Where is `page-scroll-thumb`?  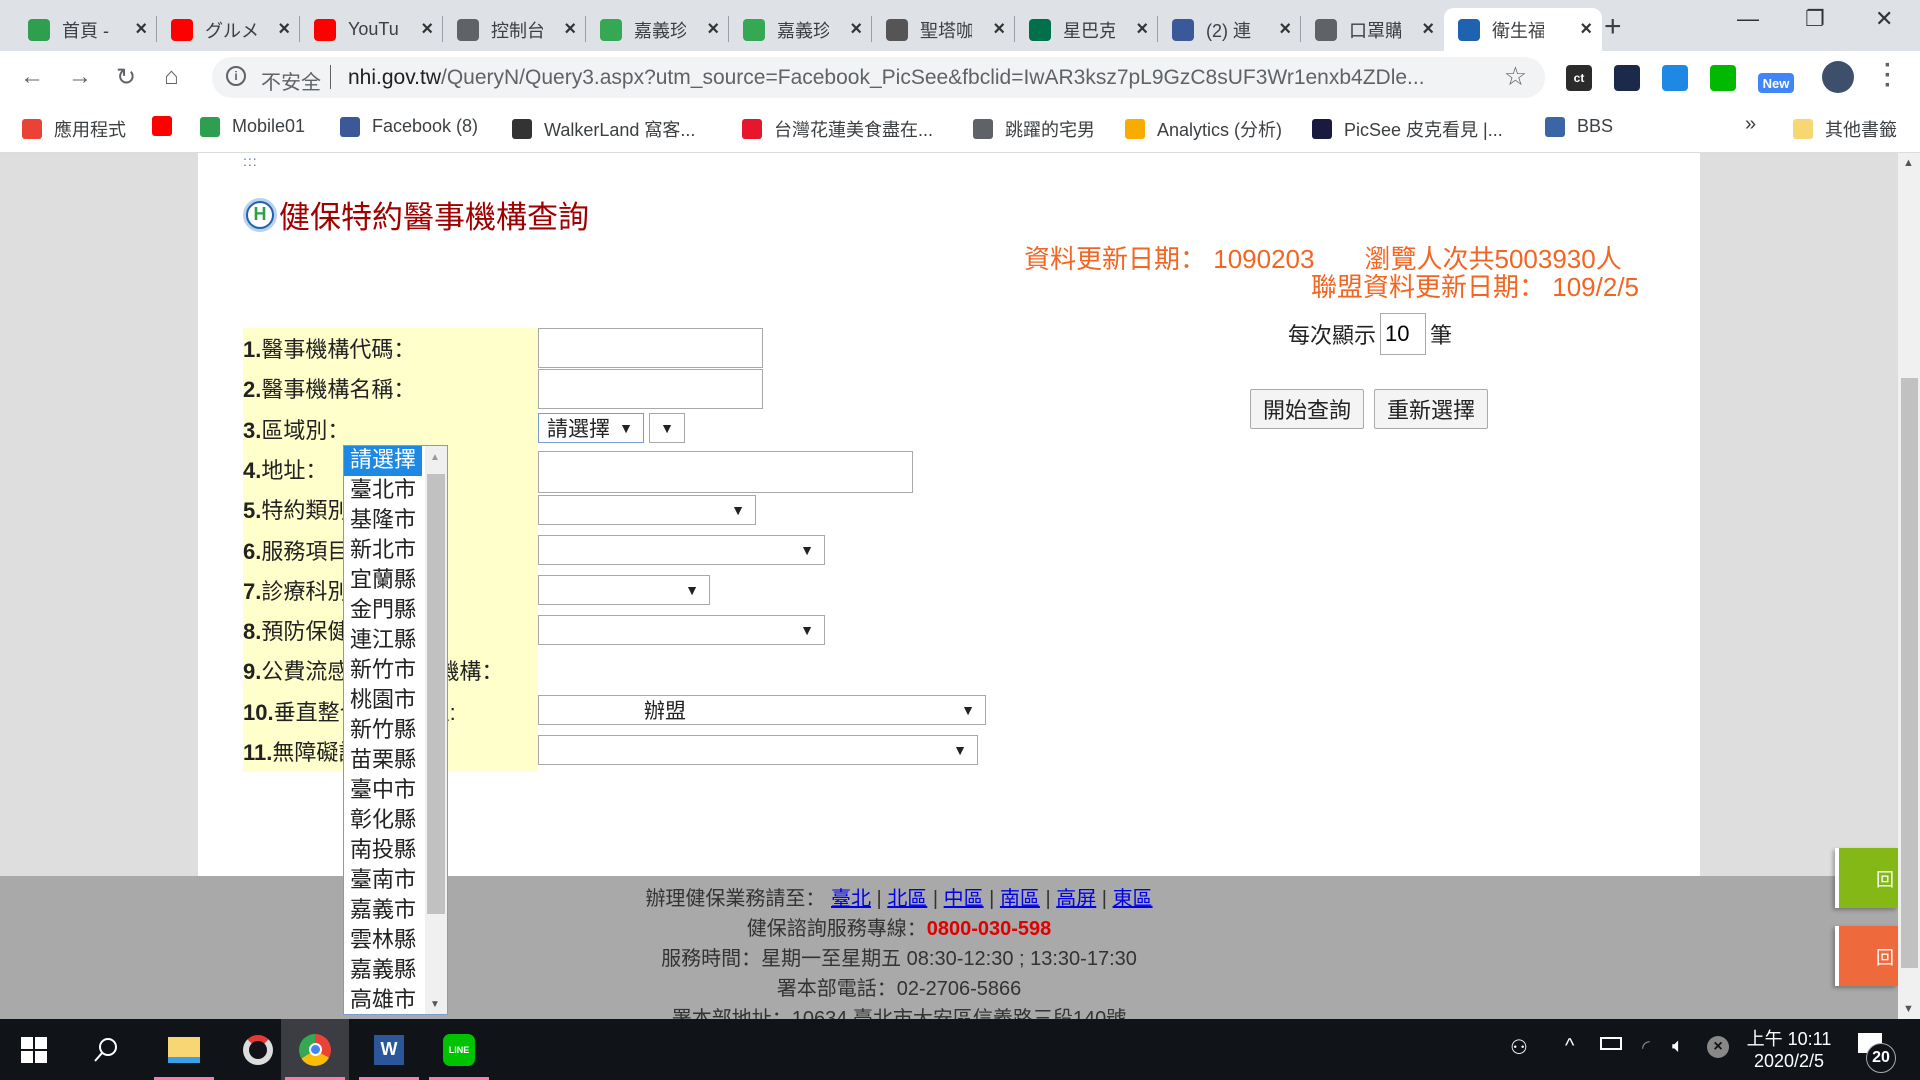 page-scroll-thumb is located at coordinates (1909, 673).